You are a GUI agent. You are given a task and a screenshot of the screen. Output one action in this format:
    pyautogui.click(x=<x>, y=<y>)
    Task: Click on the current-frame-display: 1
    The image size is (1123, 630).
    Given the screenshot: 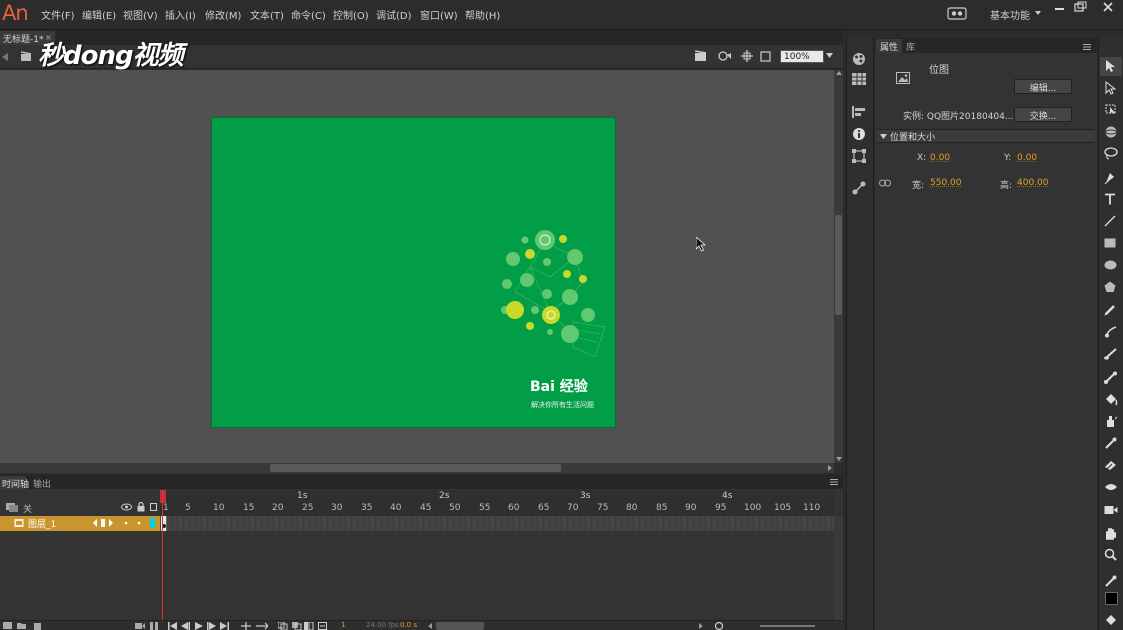 What is the action you would take?
    pyautogui.click(x=343, y=625)
    